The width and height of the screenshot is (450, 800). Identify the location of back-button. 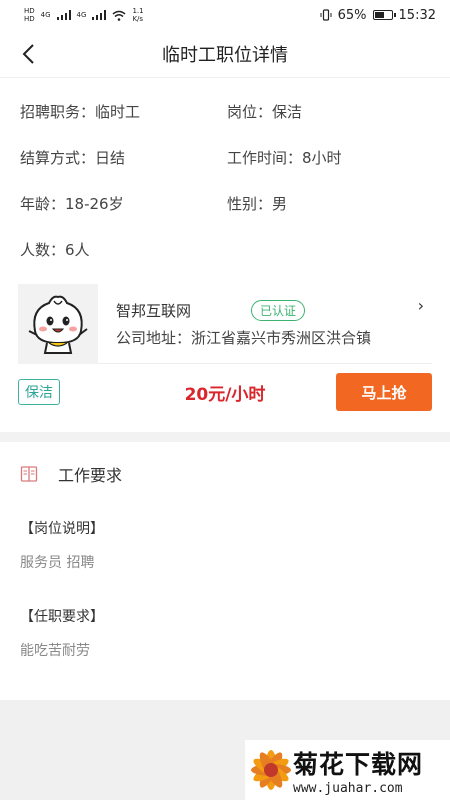
(28, 54).